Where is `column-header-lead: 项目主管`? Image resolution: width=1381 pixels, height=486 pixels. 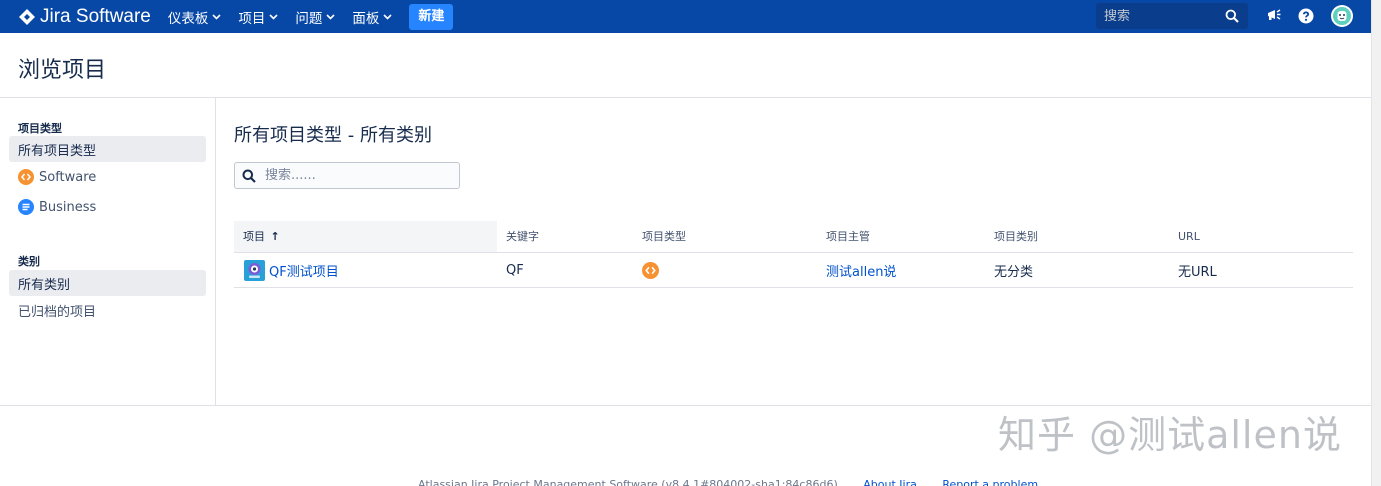 column-header-lead: 项目主管 is located at coordinates (848, 236).